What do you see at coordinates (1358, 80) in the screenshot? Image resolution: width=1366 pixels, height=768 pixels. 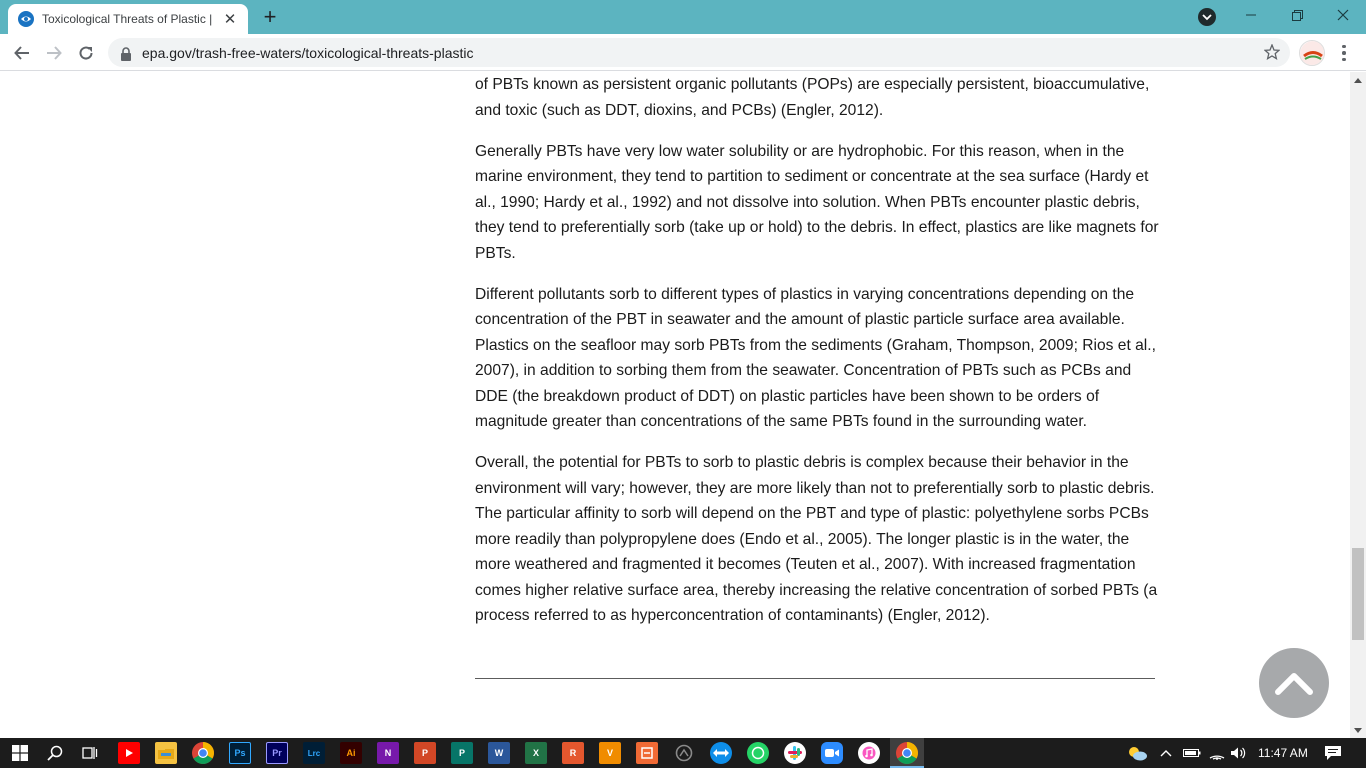 I see `scroll-up-arrow-icon` at bounding box center [1358, 80].